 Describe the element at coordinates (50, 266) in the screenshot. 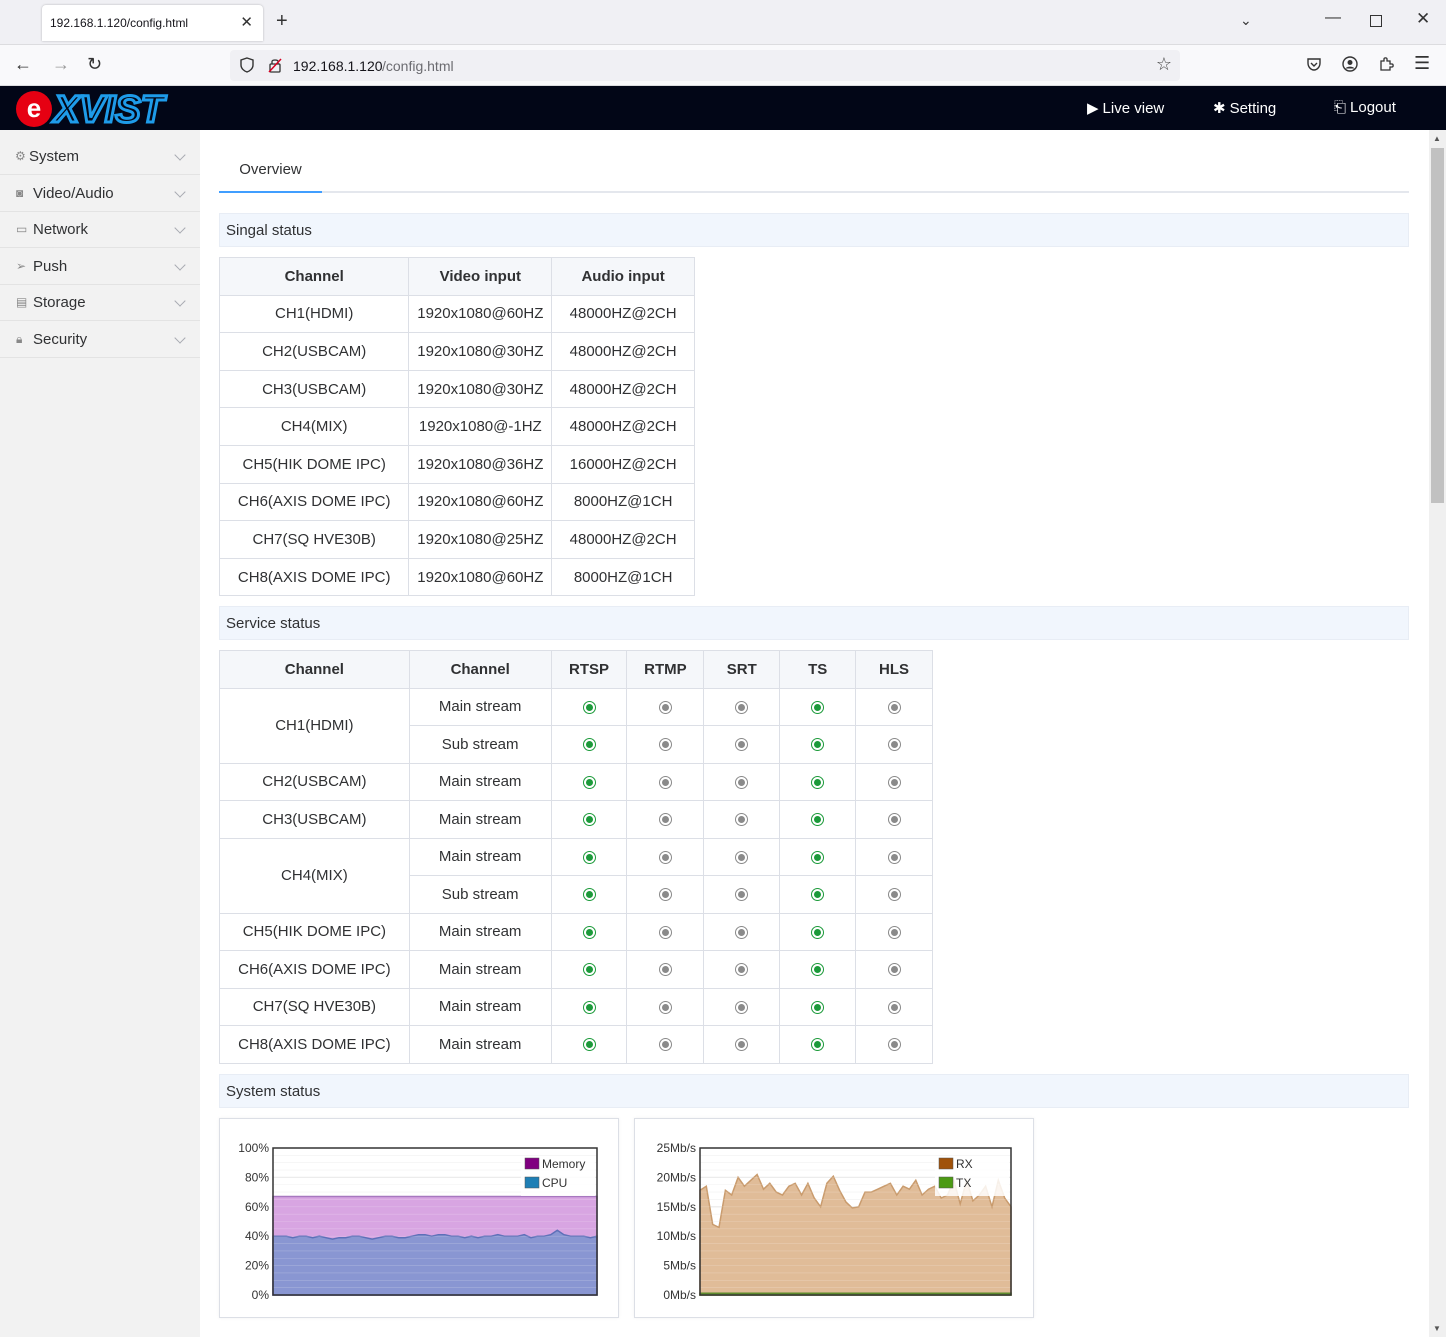

I see `sidebar-item-label: Push` at that location.